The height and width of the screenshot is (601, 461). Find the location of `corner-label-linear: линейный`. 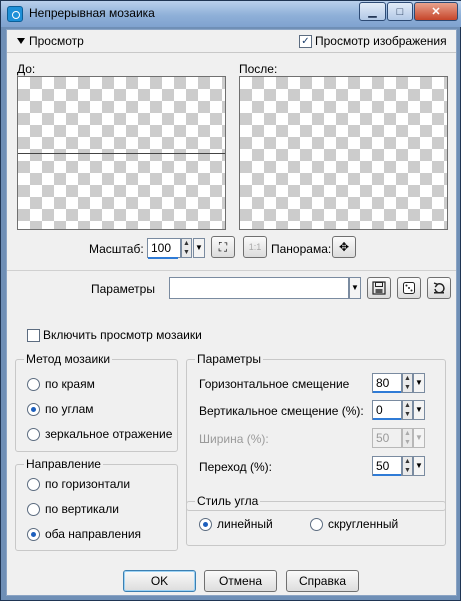

corner-label-linear: линейный is located at coordinates (245, 524).